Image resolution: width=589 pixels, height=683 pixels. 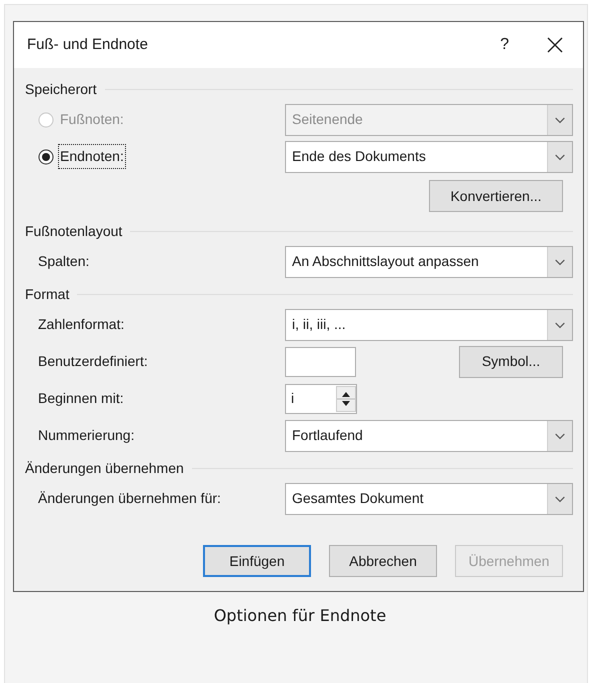 What do you see at coordinates (93, 361) in the screenshot?
I see `field-label: Benutzerdefiniert:` at bounding box center [93, 361].